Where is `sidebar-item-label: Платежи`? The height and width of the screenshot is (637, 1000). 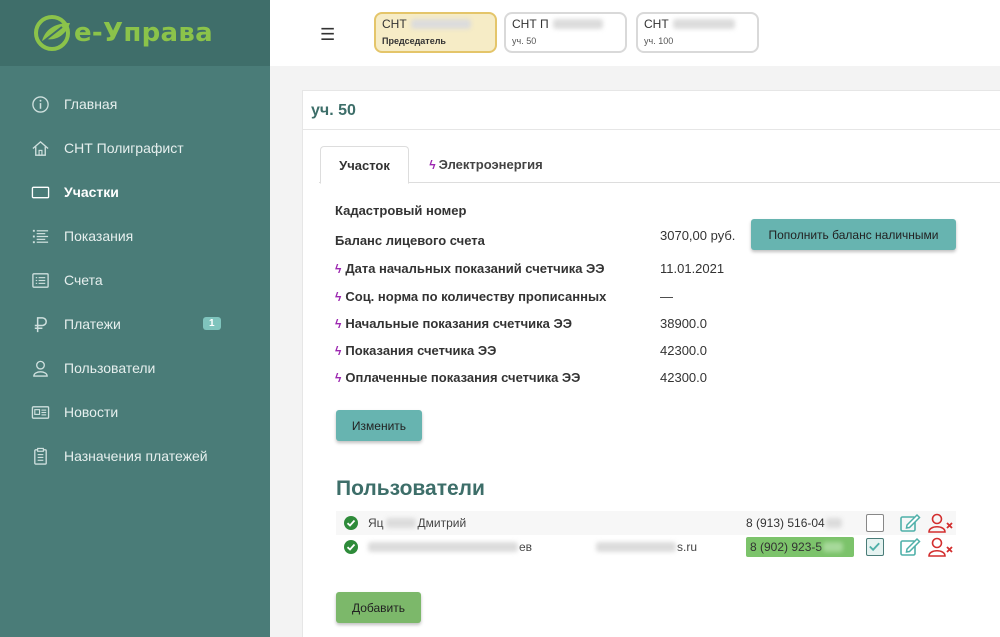 sidebar-item-label: Платежи is located at coordinates (92, 324).